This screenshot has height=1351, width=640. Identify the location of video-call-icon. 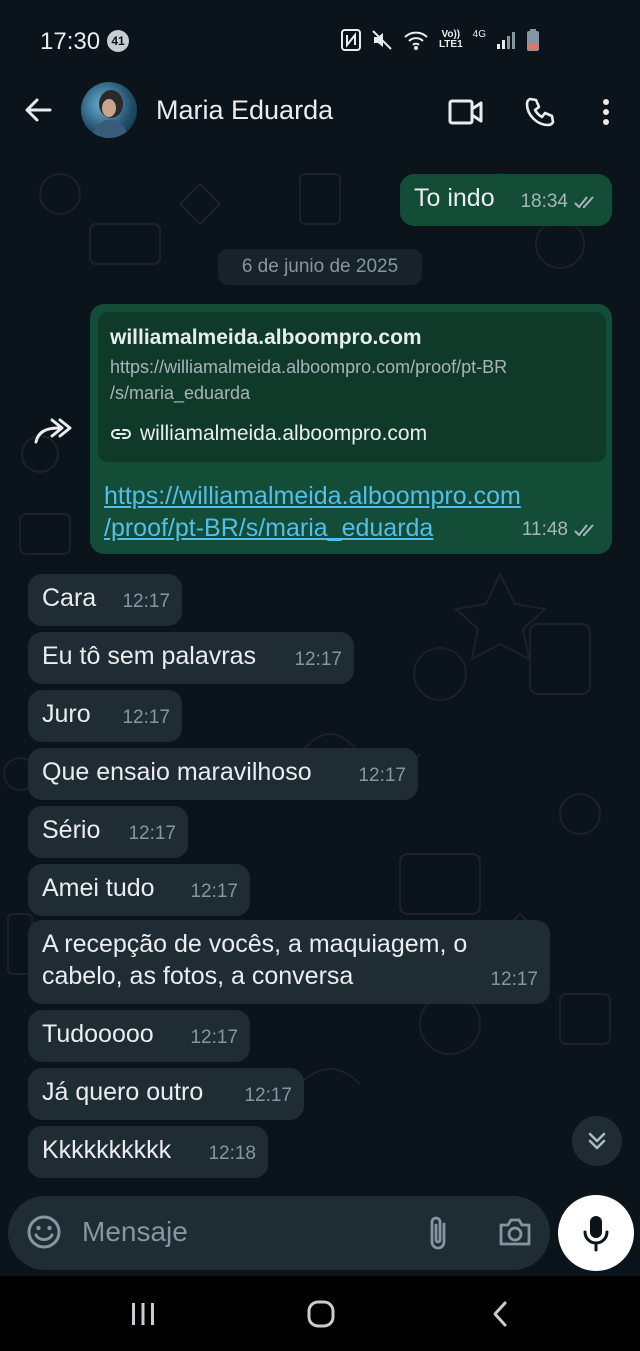
(465, 112).